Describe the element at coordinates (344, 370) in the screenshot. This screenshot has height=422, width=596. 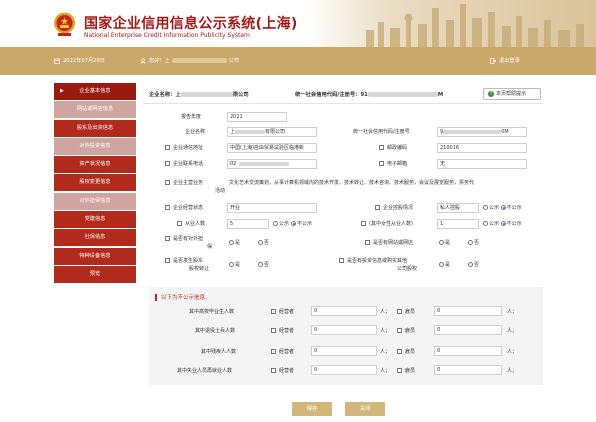
I see `reemployed-operator-field: 0` at that location.